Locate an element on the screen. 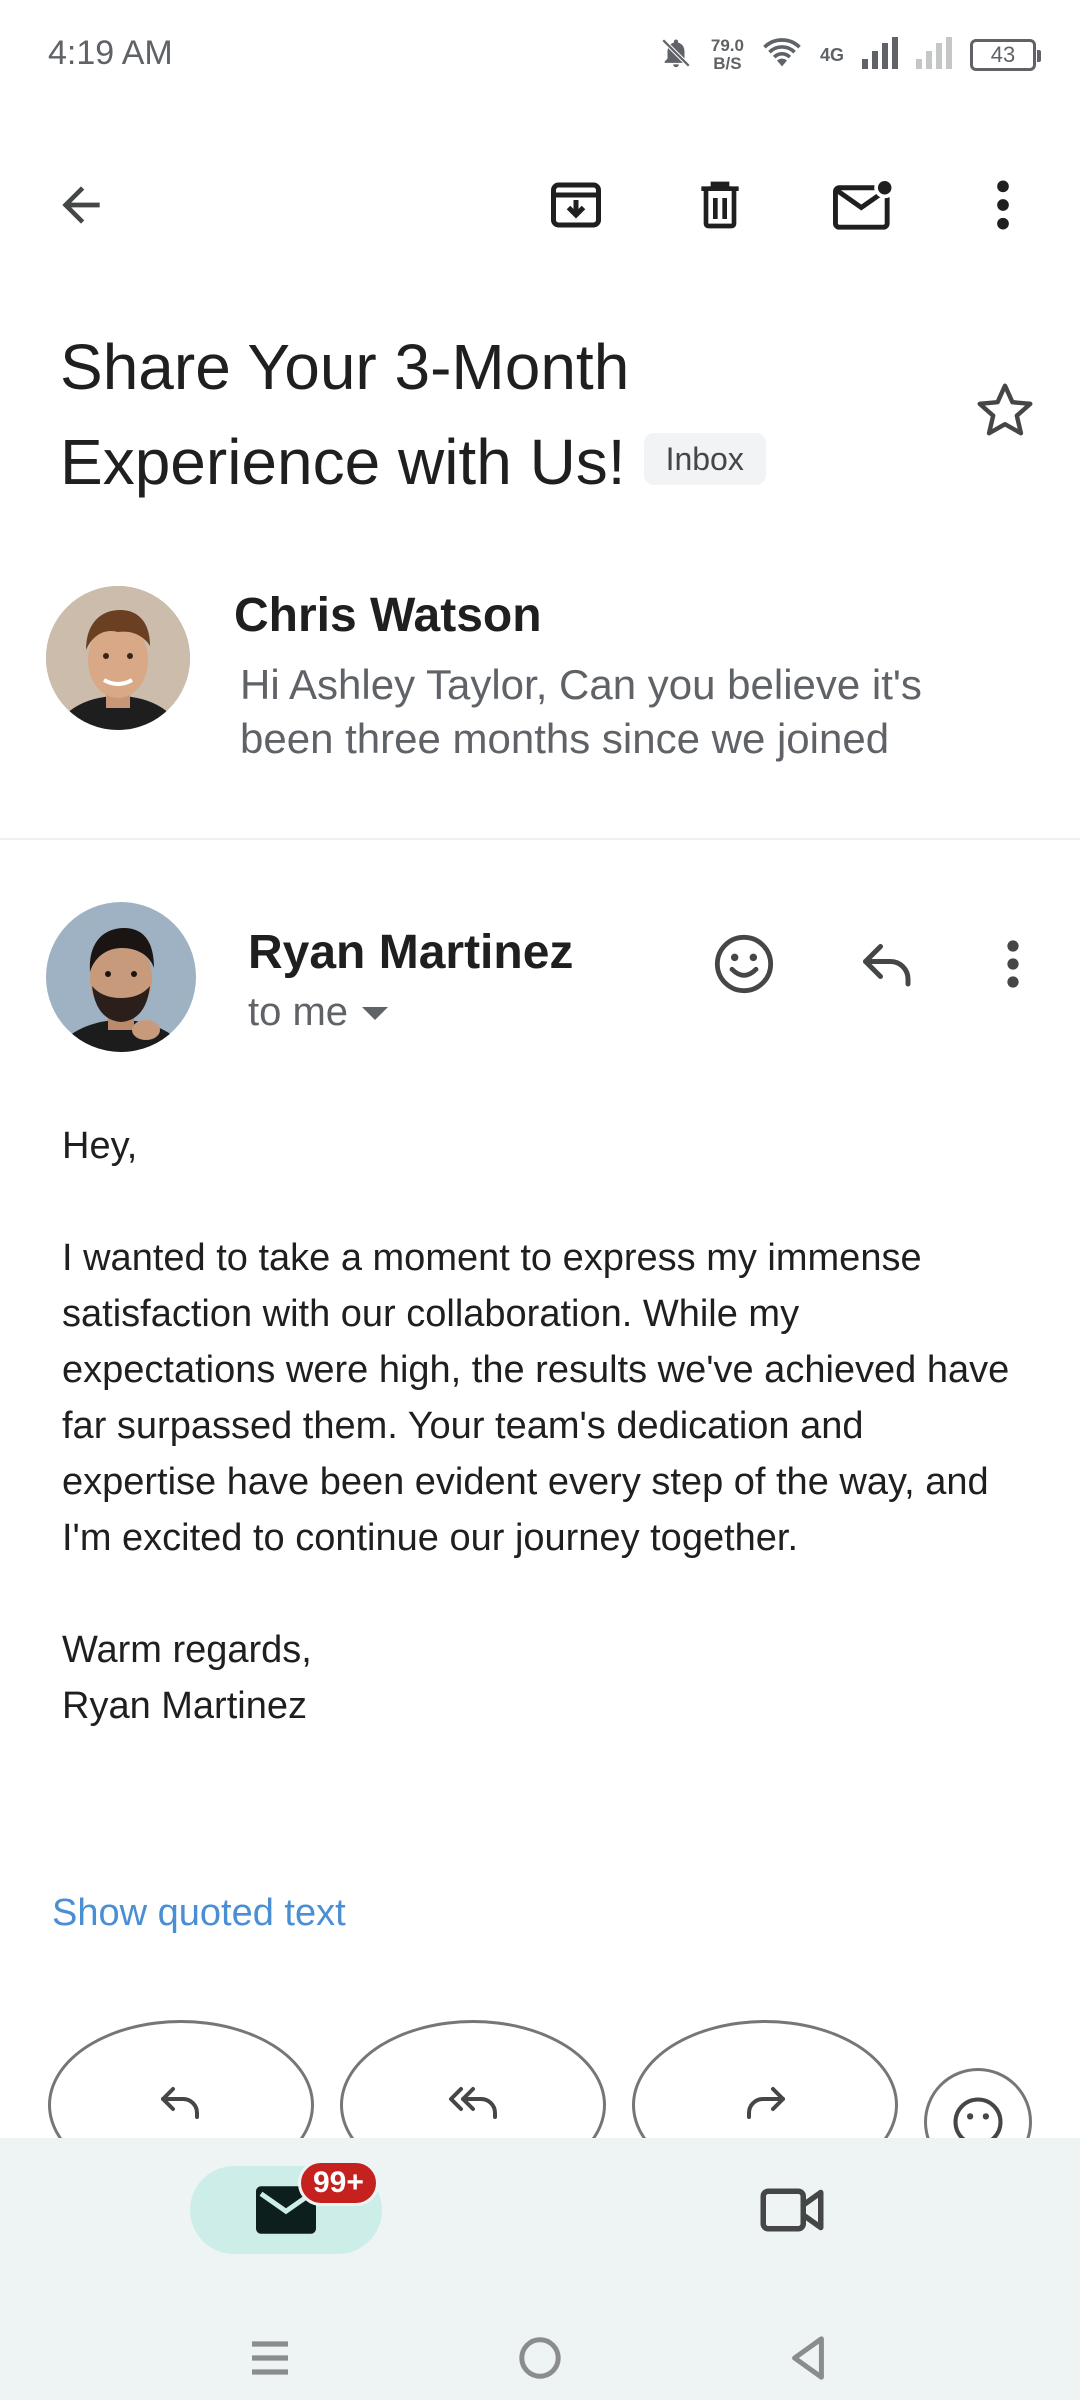 The image size is (1080, 2400). avatar-chris-watson is located at coordinates (118, 658).